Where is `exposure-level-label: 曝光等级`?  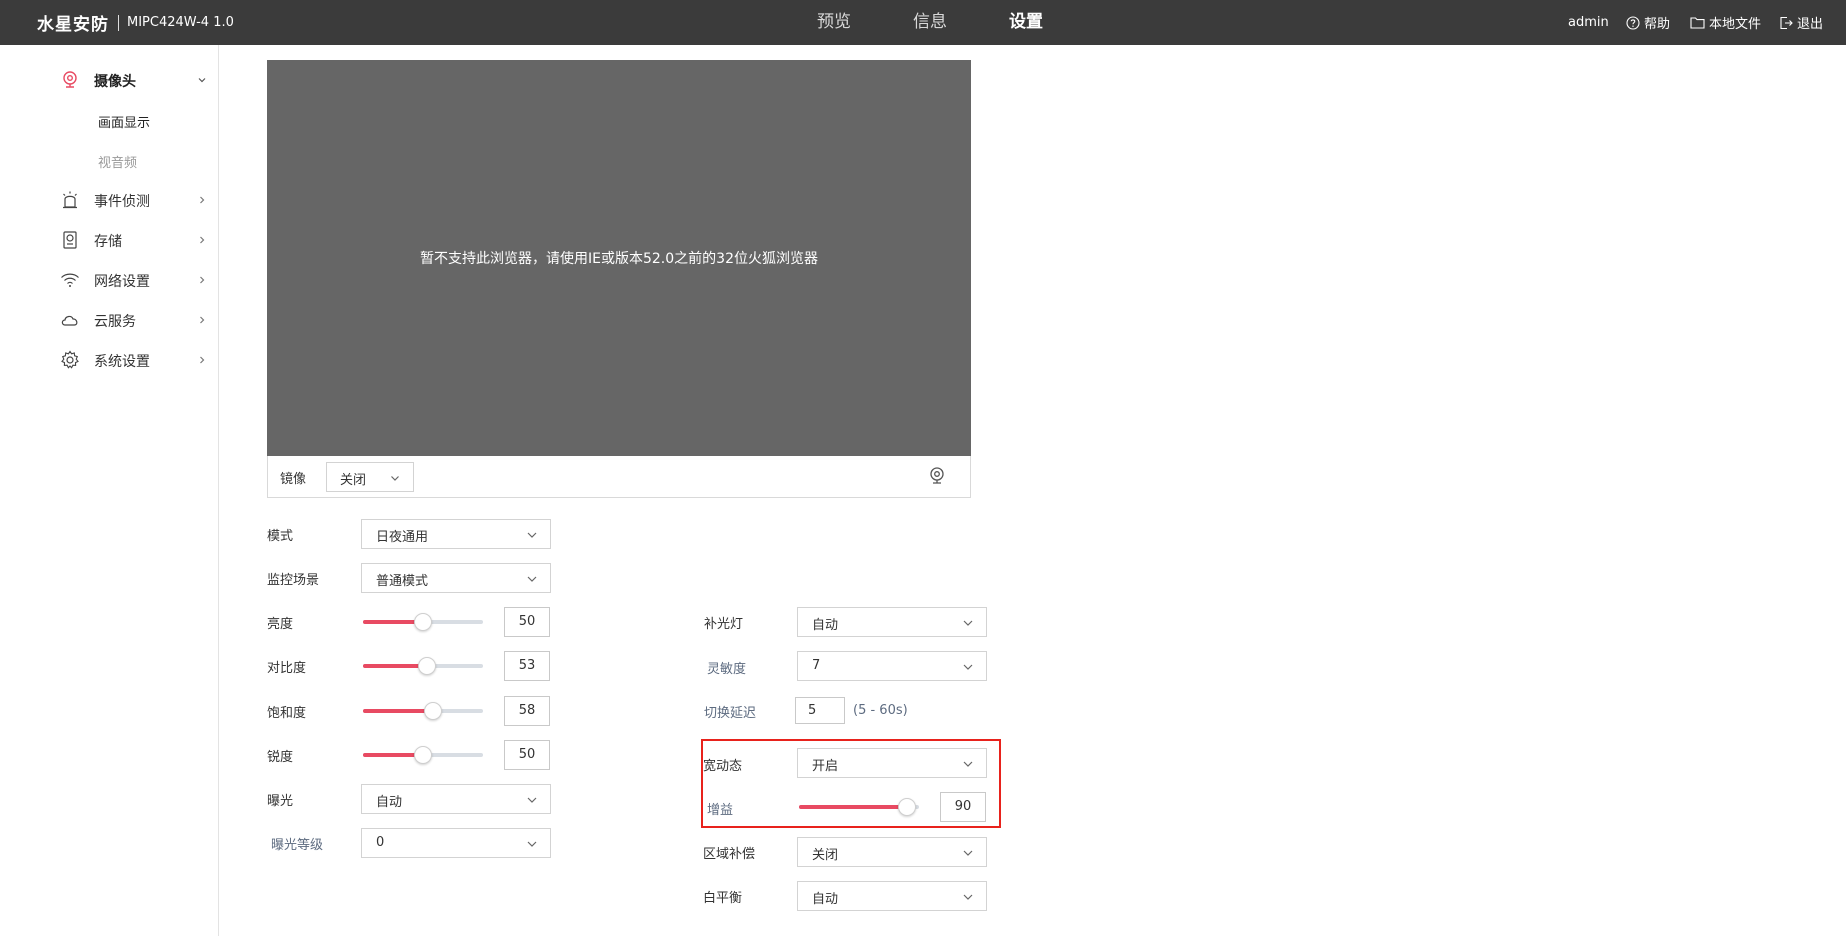
exposure-level-label: 曝光等级 is located at coordinates (297, 845).